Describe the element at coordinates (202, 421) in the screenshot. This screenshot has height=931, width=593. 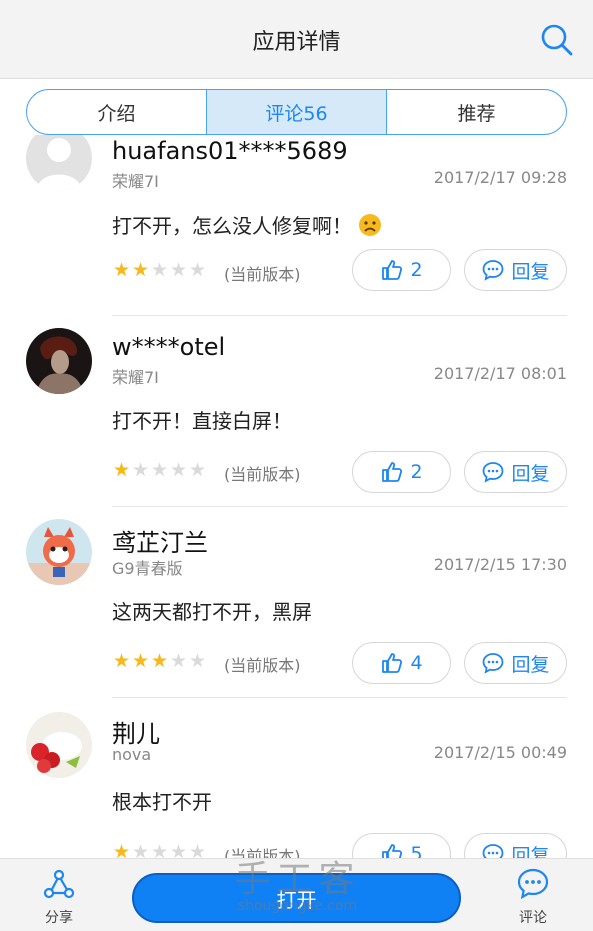
I see `review-text: 打不开！直接白屏！` at that location.